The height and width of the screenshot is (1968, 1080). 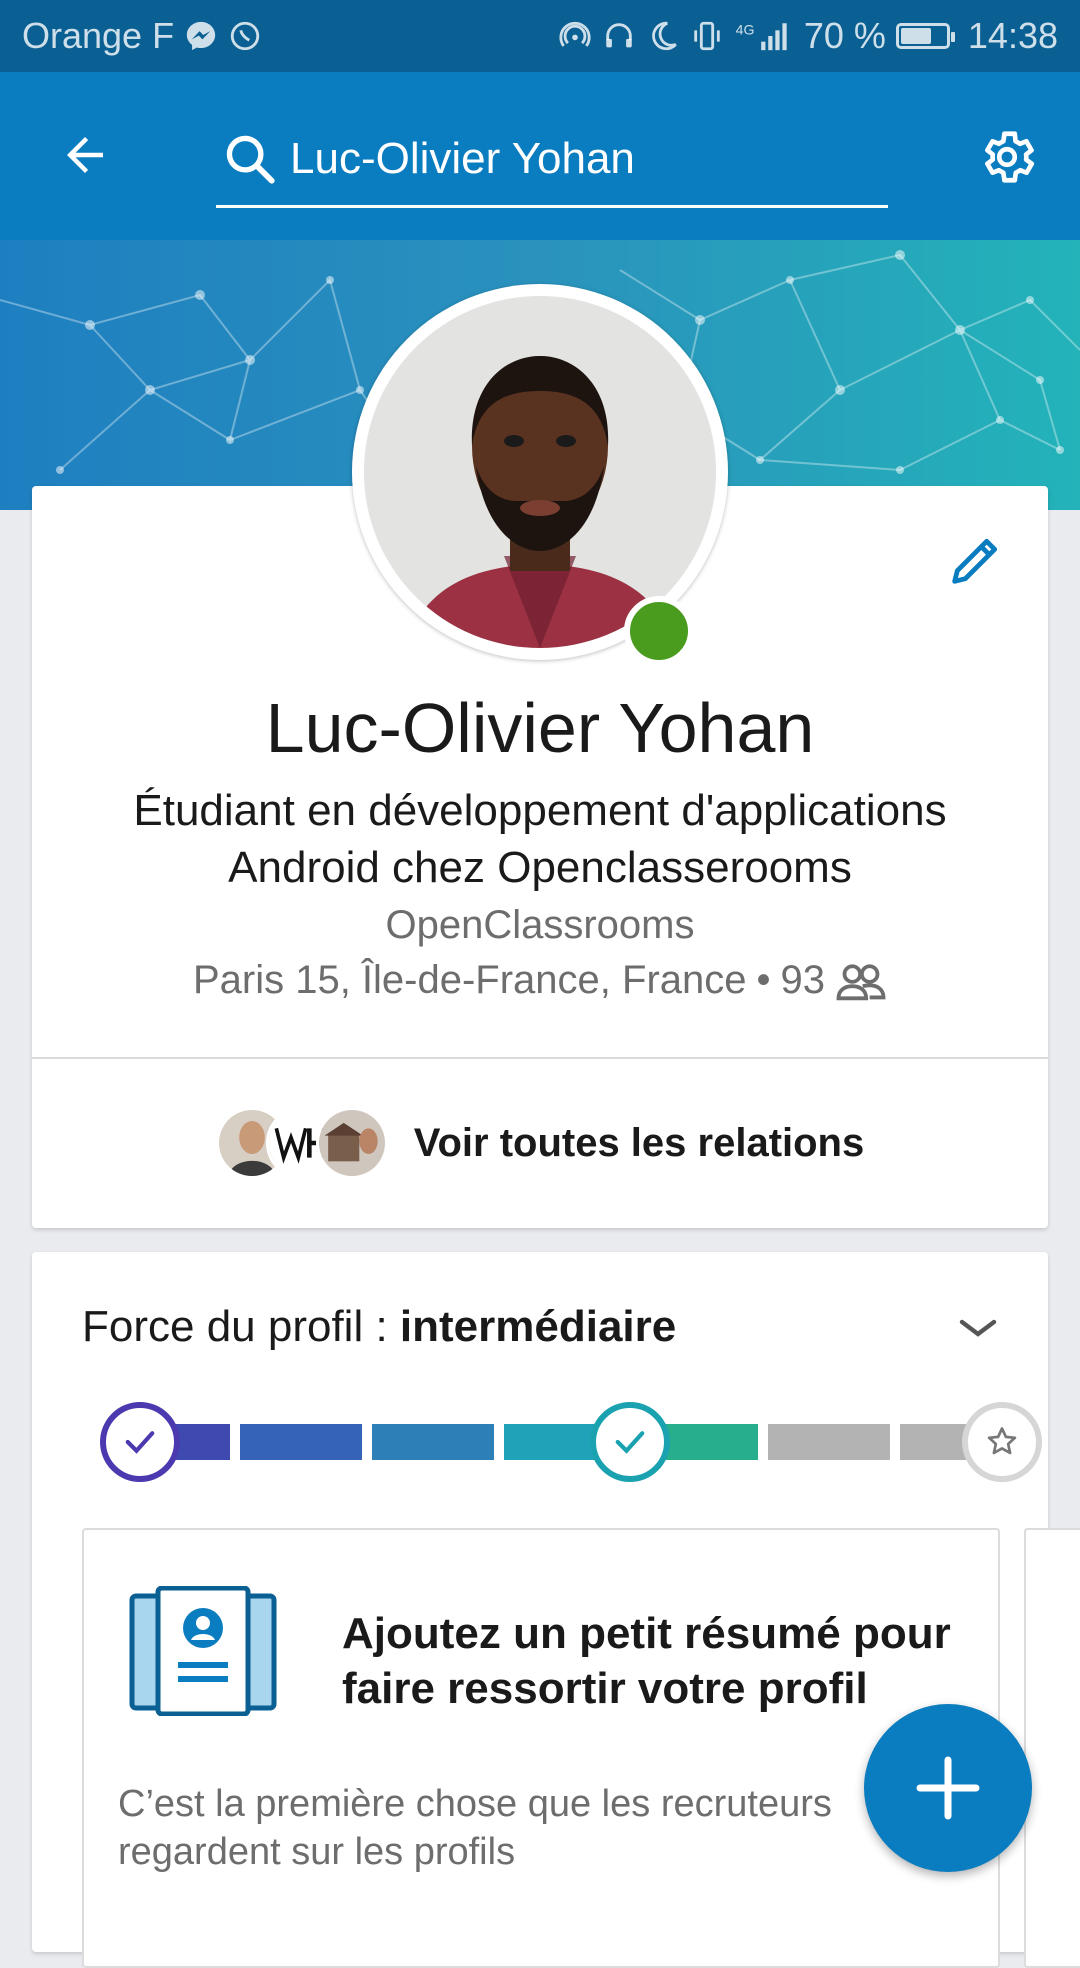 I want to click on battery-percent: 70 %, so click(x=844, y=35).